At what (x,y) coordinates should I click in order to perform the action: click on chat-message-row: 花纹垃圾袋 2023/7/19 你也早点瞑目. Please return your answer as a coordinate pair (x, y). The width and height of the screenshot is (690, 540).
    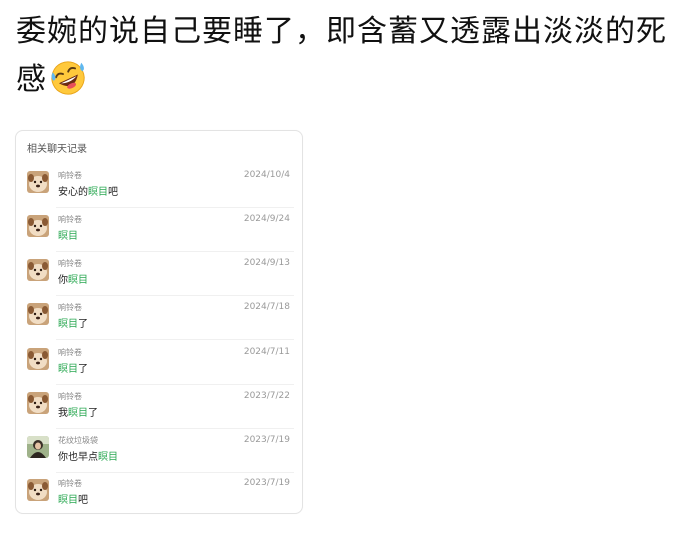
    Looking at the image, I should click on (159, 451).